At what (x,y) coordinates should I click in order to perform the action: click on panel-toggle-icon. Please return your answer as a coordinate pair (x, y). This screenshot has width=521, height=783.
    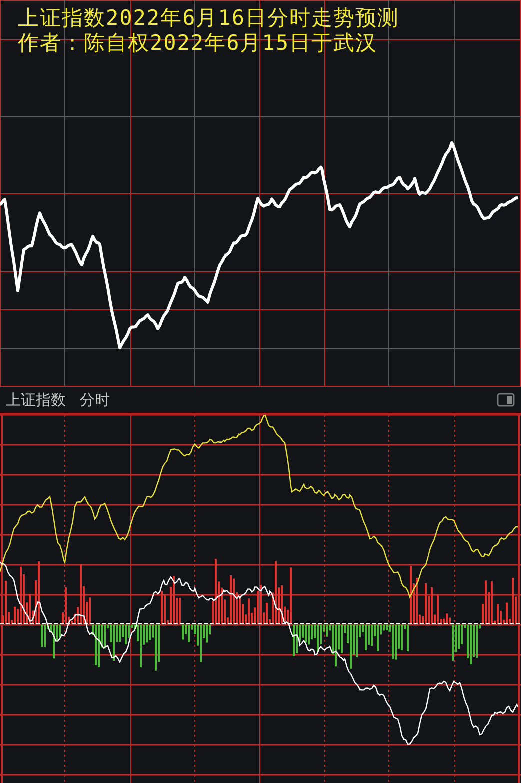
    Looking at the image, I should click on (506, 400).